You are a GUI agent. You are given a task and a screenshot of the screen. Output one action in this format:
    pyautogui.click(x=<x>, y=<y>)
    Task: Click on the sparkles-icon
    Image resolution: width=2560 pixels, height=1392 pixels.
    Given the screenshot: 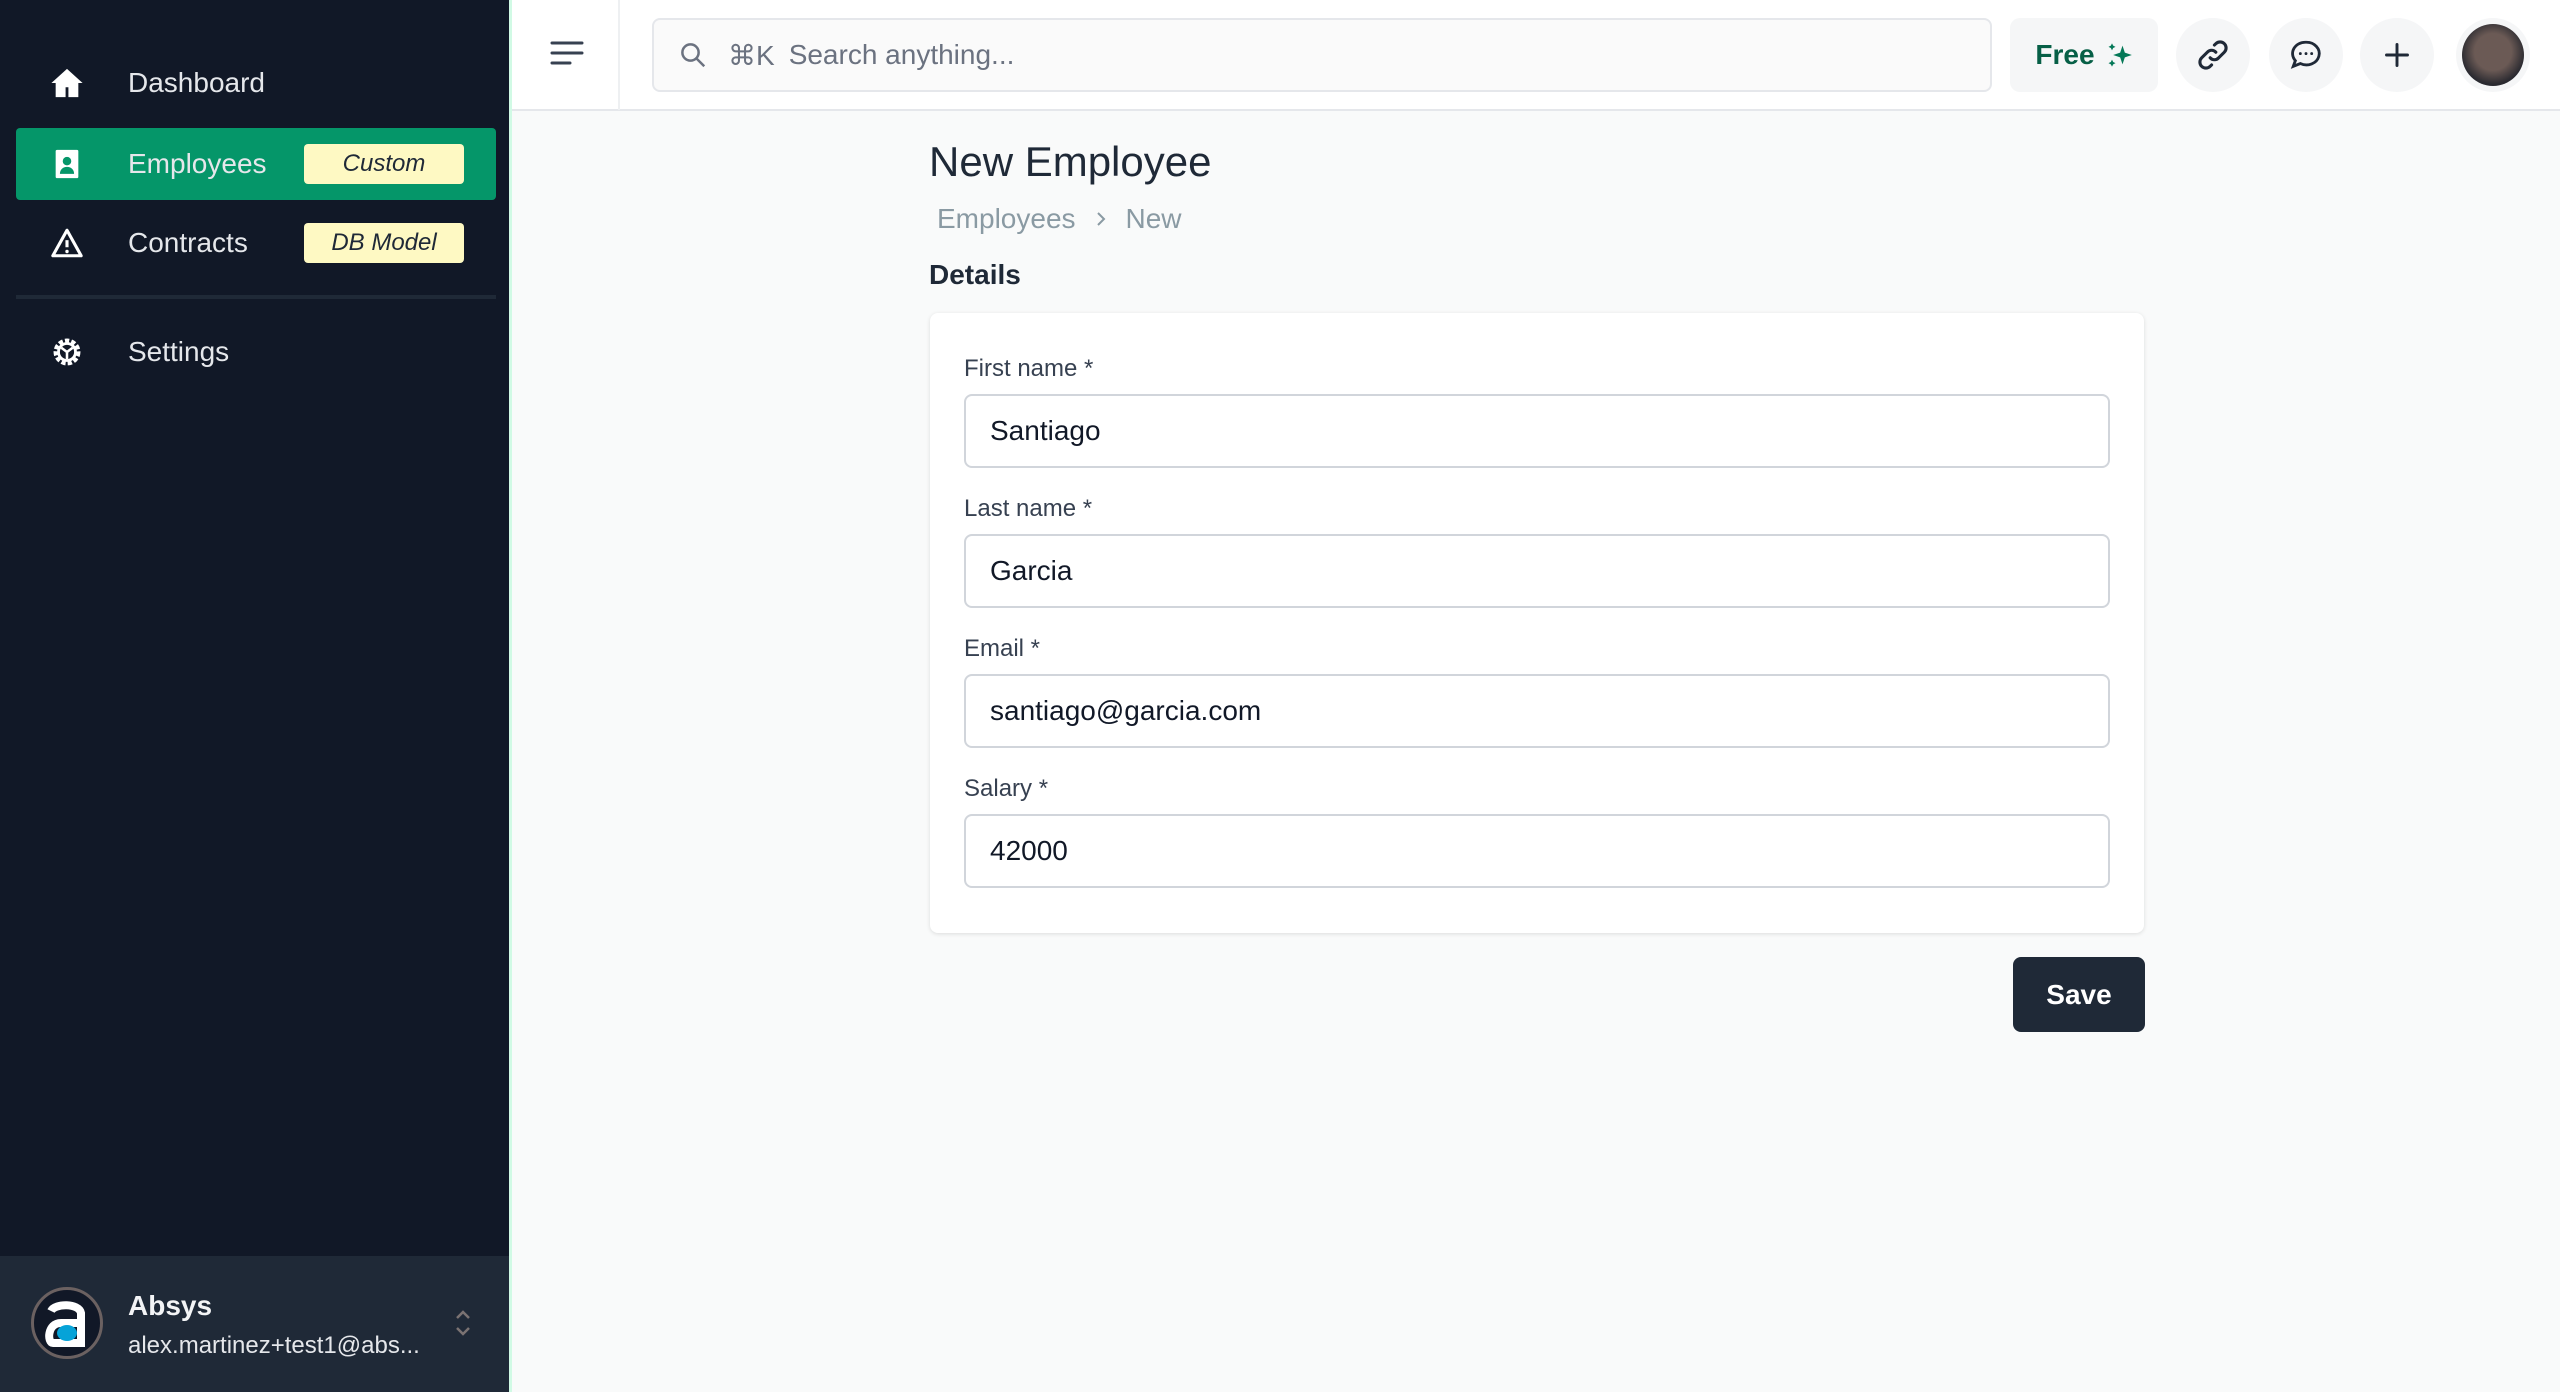 What is the action you would take?
    pyautogui.click(x=2120, y=55)
    